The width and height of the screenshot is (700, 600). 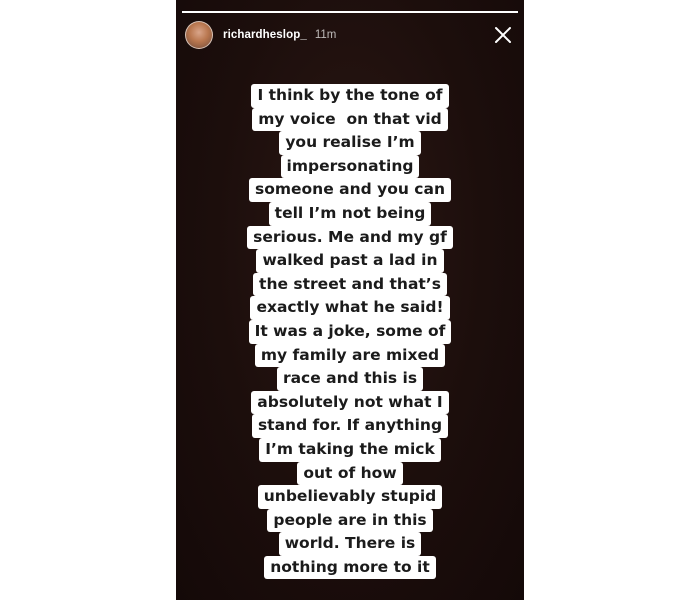 I want to click on caption-line-row: impersonating, so click(x=350, y=166).